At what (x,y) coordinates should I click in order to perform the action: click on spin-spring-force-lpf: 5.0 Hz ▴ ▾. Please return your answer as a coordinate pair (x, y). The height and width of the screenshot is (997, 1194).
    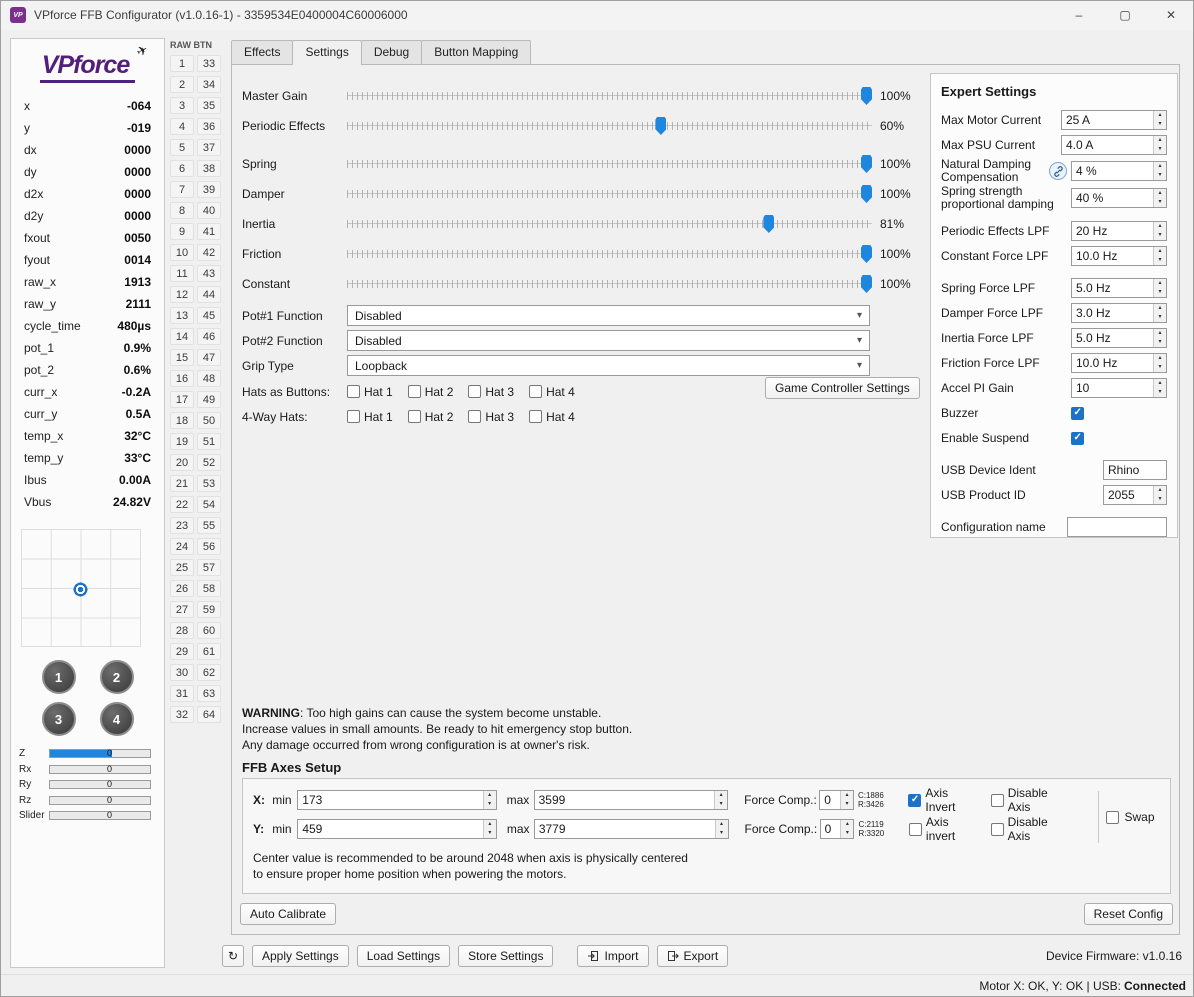
    Looking at the image, I should click on (1119, 288).